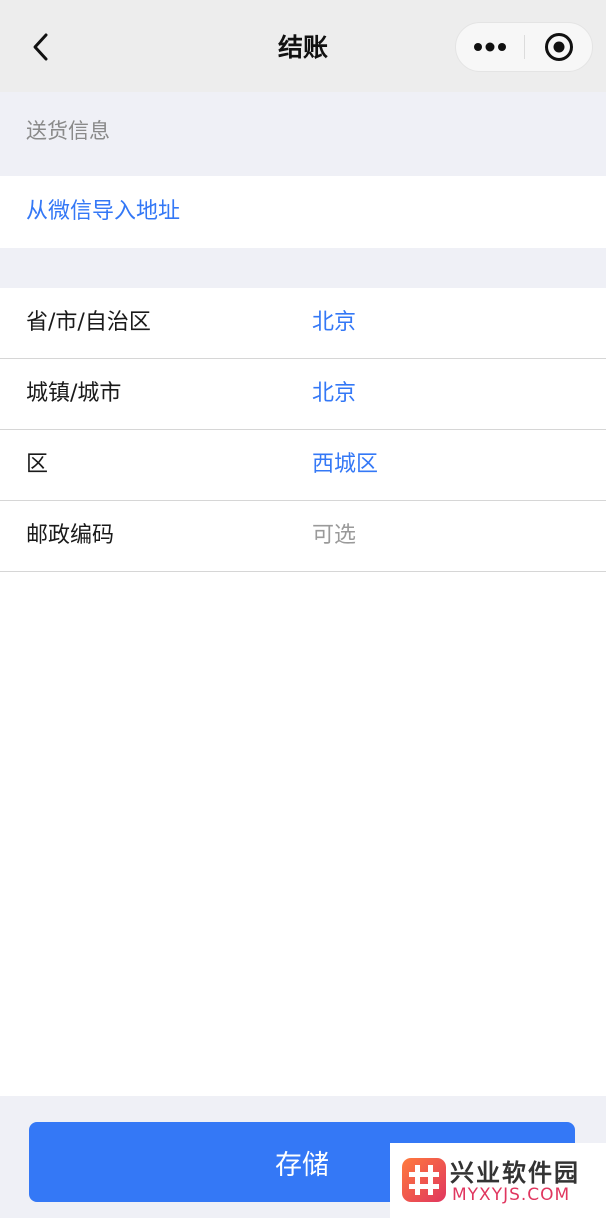 Image resolution: width=606 pixels, height=1218 pixels. What do you see at coordinates (303, 465) in the screenshot?
I see `form-row-district: 区 西城区` at bounding box center [303, 465].